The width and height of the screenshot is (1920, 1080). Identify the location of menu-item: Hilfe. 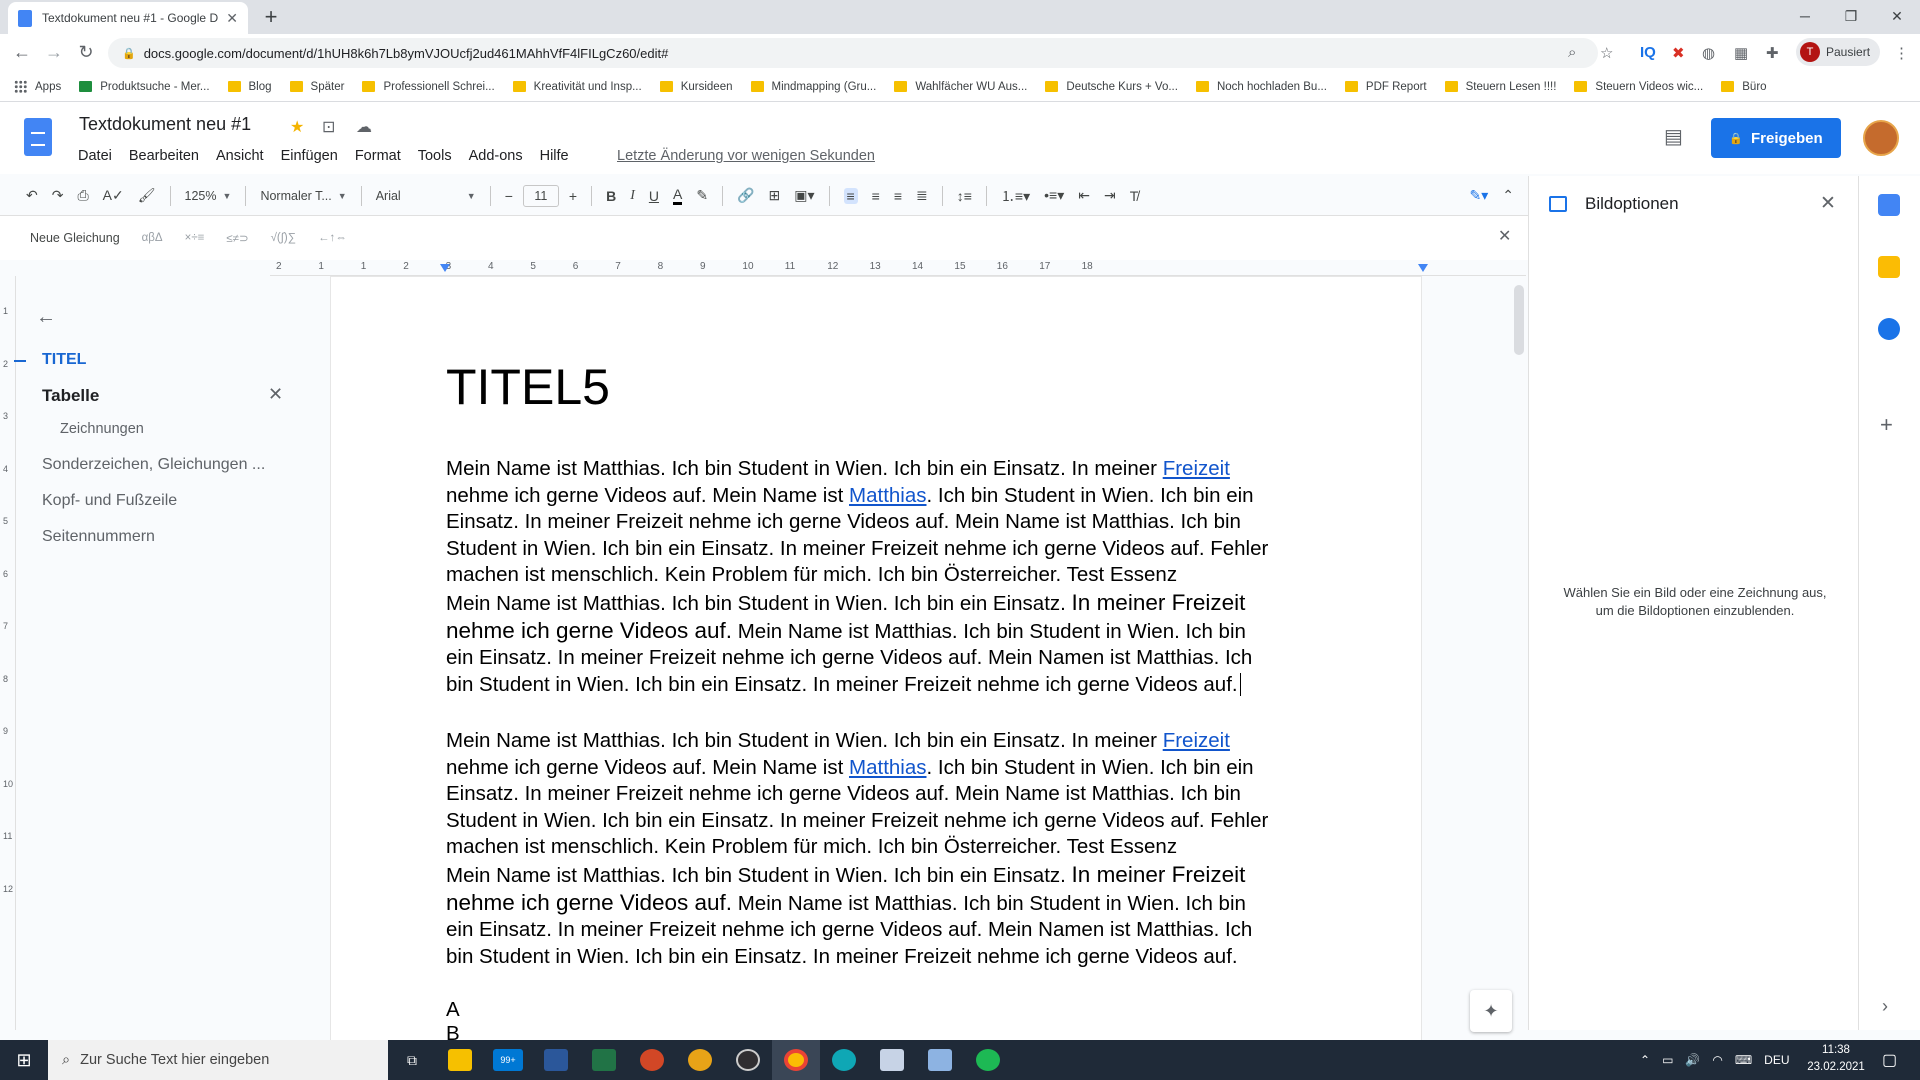
(554, 156).